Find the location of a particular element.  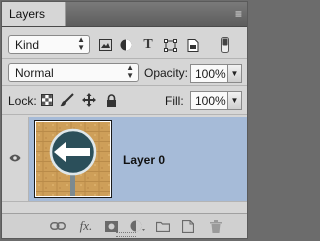

kind-filter-value: Kind is located at coordinates (27, 45).